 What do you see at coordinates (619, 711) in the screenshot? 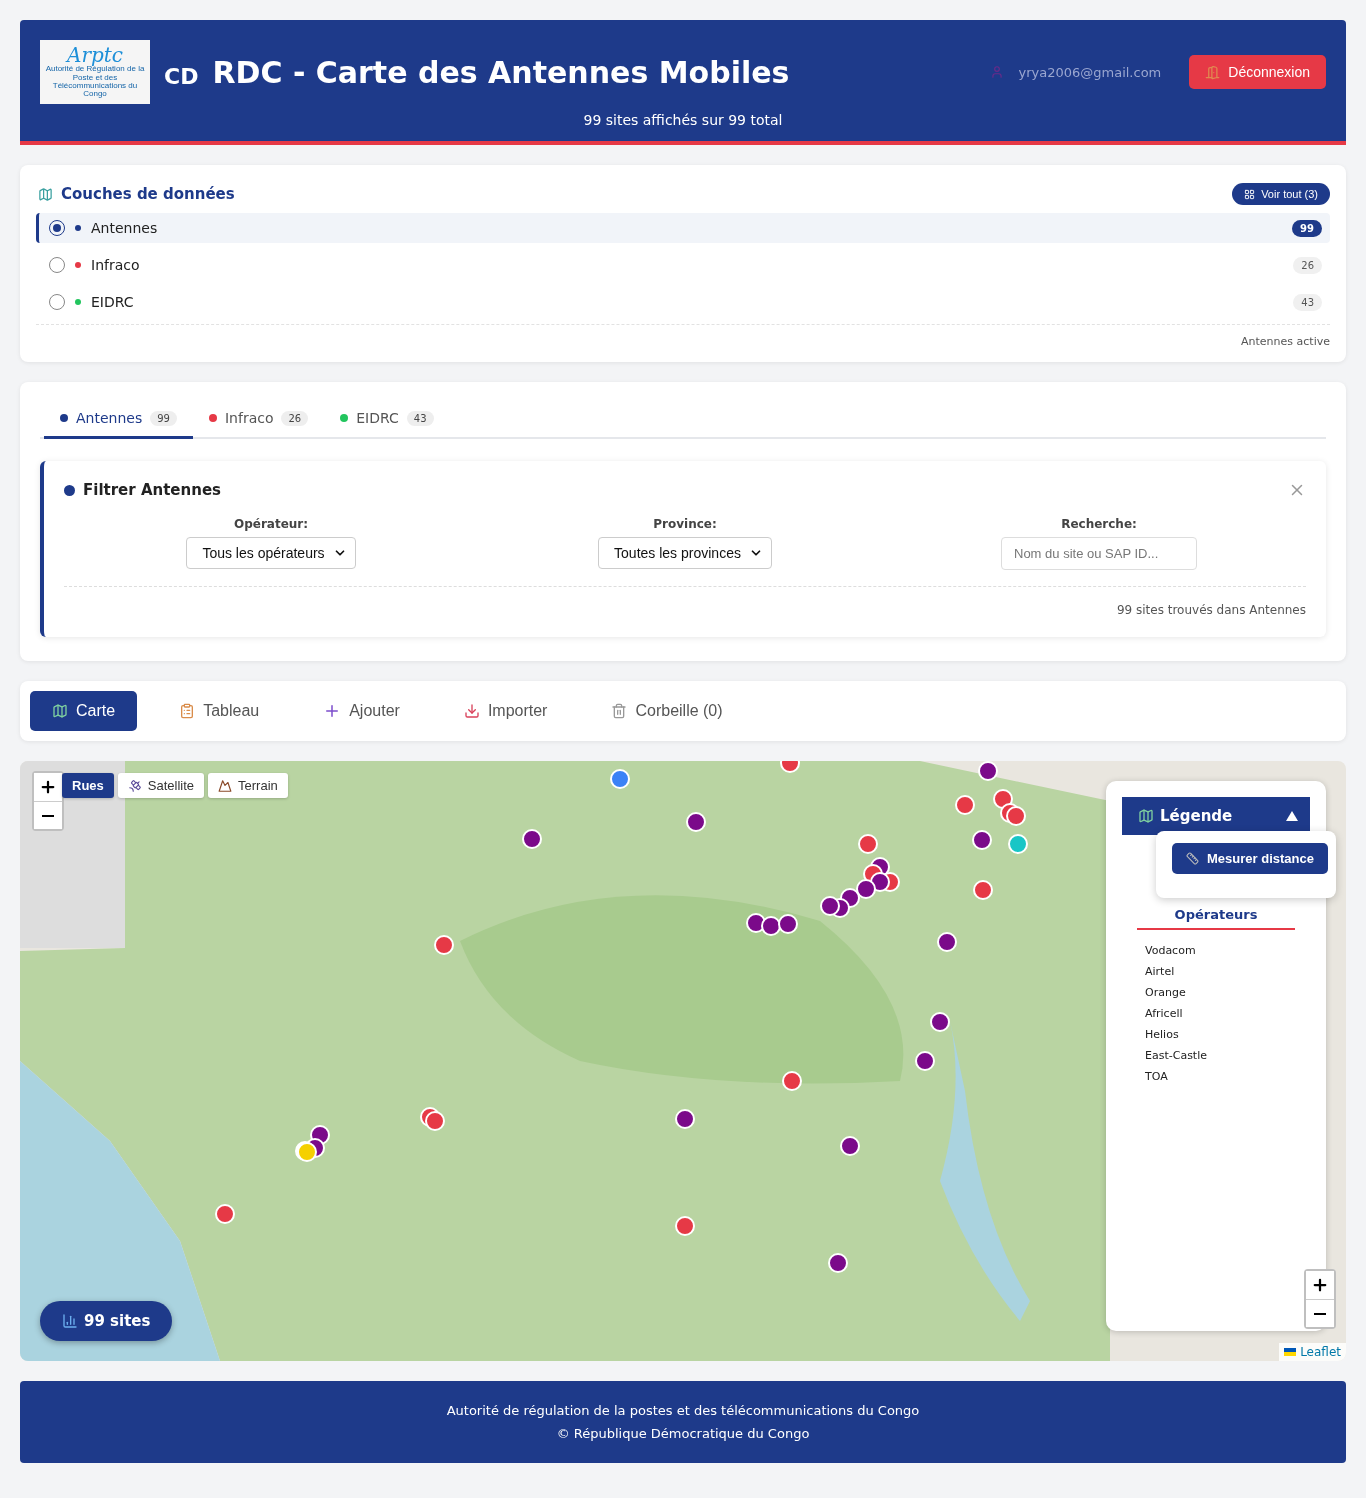
I see `trash-icon` at bounding box center [619, 711].